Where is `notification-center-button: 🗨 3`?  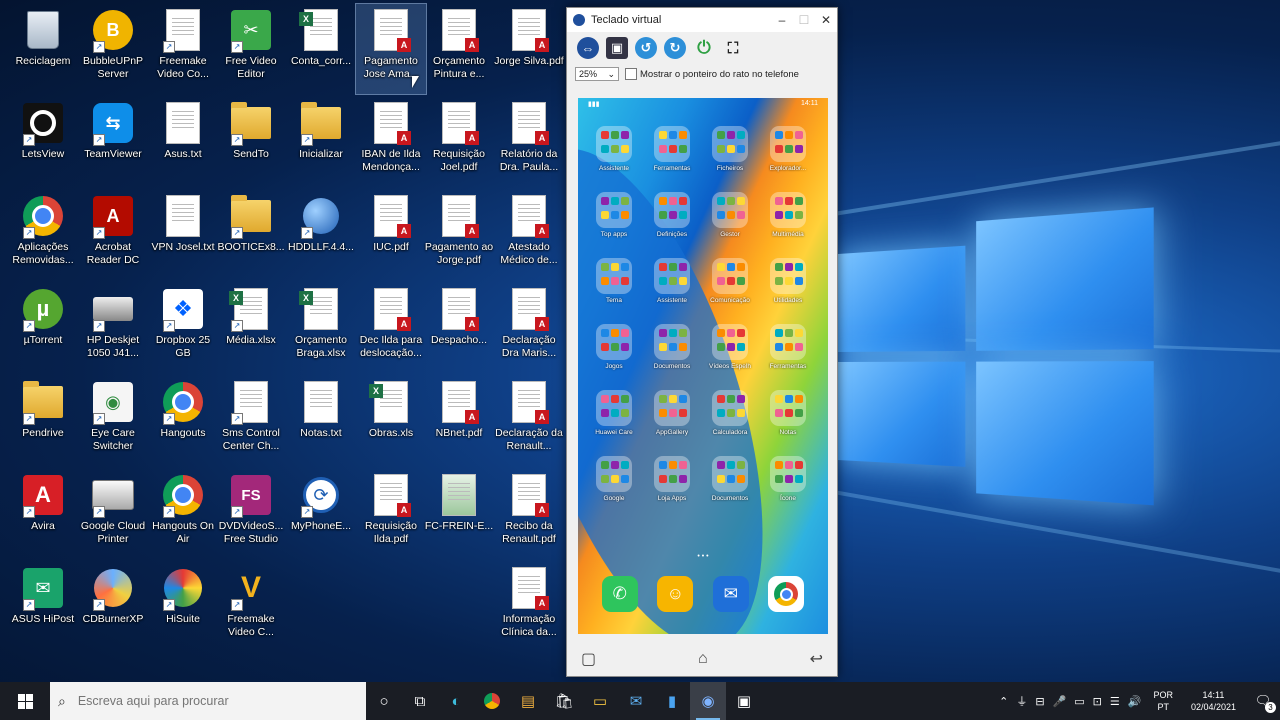
notification-center-button: 🗨 3 is located at coordinates (1263, 701).